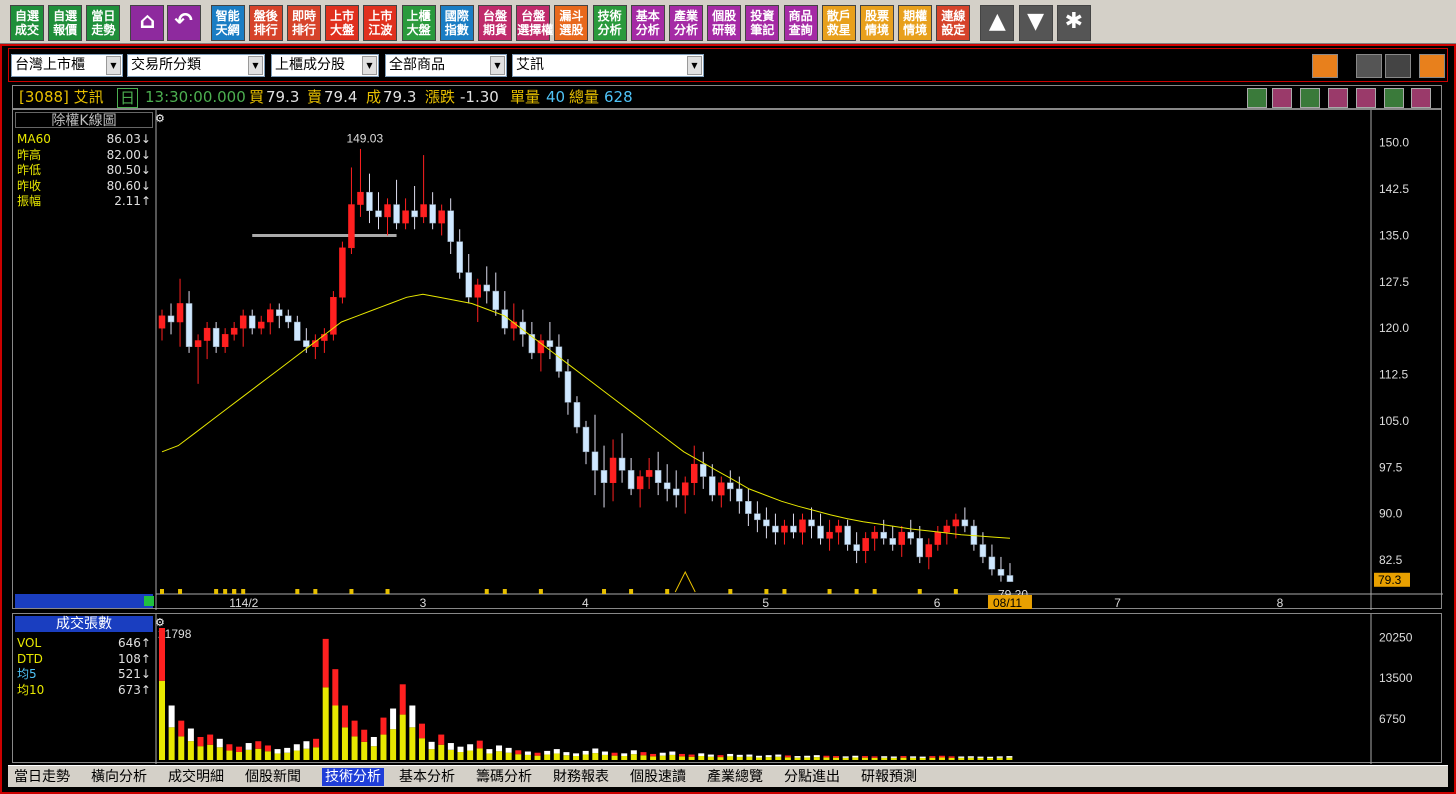 The height and width of the screenshot is (794, 1456). Describe the element at coordinates (446, 65) in the screenshot. I see `products-select: 全部商品 ▼` at that location.